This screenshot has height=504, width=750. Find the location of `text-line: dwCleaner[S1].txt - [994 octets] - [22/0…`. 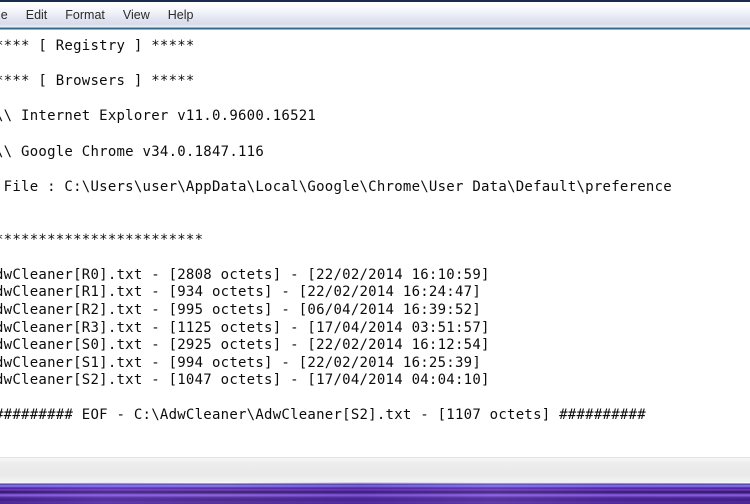

text-line: dwCleaner[S1].txt - [994 octets] - [22/0… is located at coordinates (241, 362).